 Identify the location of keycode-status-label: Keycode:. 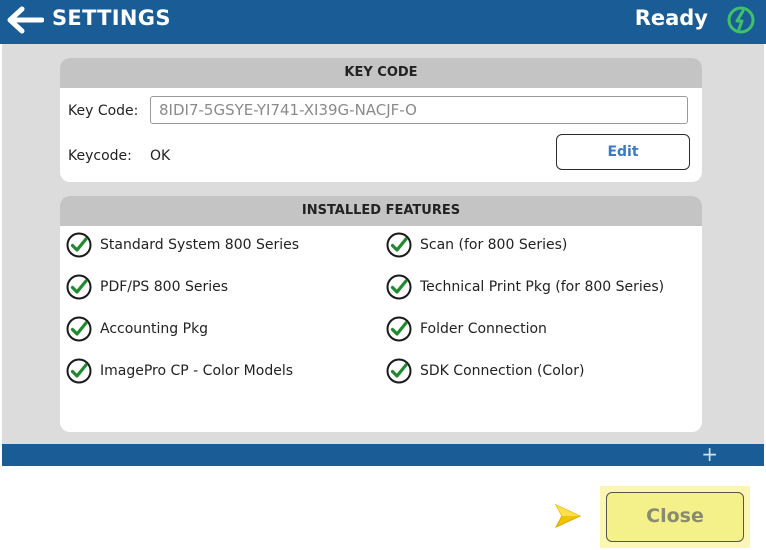
(100, 156).